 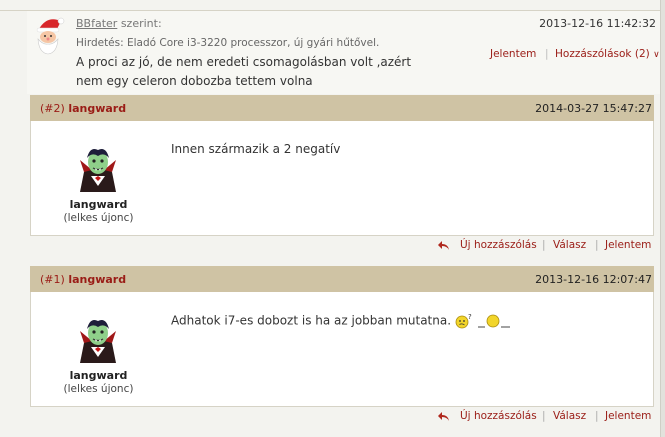 What do you see at coordinates (593, 108) in the screenshot?
I see `post-date: 2014-03-27 15:47:27` at bounding box center [593, 108].